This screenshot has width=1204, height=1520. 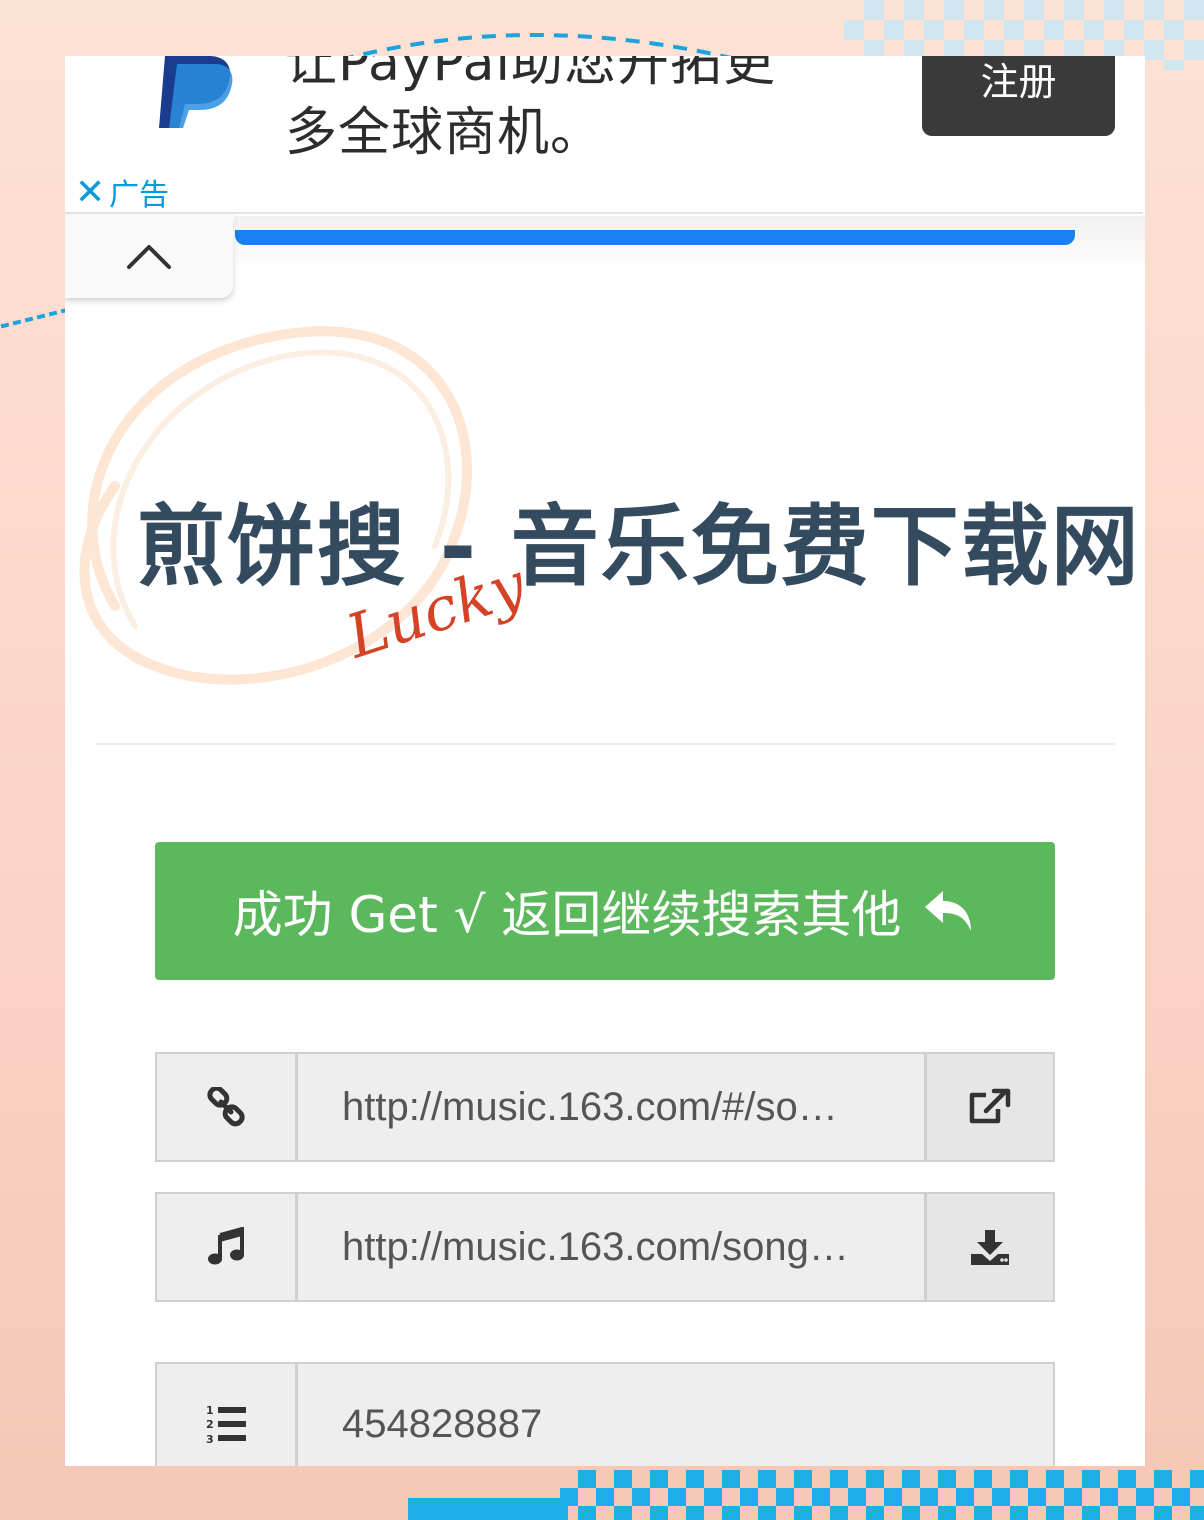 What do you see at coordinates (35, 318) in the screenshot?
I see `dashed-decoration` at bounding box center [35, 318].